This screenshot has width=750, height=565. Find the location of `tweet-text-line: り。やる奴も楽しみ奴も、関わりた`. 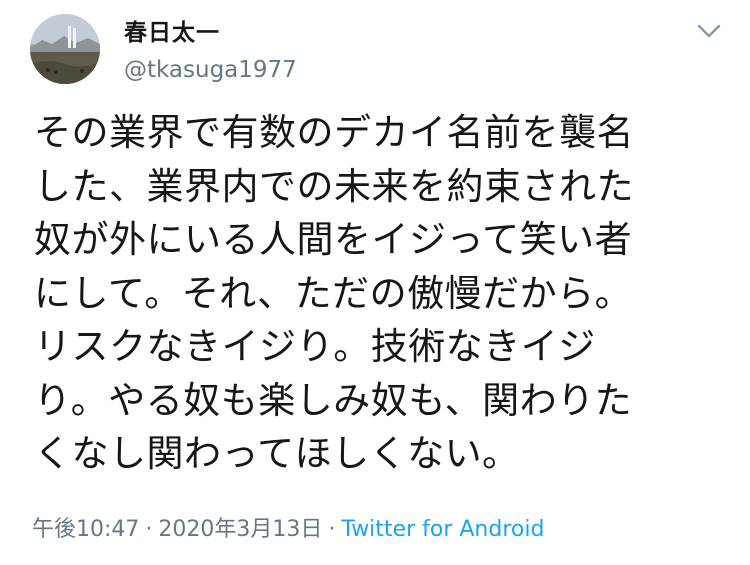

tweet-text-line: り。やる奴も楽しみ奴も、関わりた is located at coordinates (333, 400).